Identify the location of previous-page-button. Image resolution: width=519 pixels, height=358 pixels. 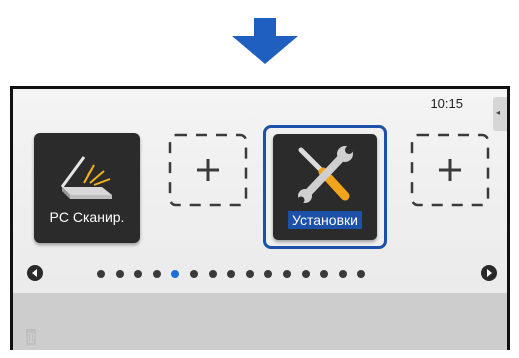
(35, 273).